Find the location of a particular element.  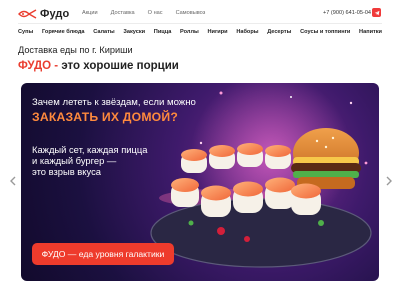

arrow-right-icon is located at coordinates (389, 181).